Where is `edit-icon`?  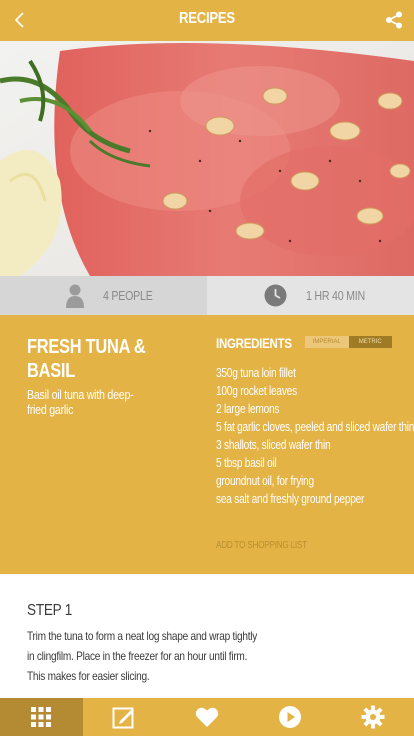
edit-icon is located at coordinates (123, 718).